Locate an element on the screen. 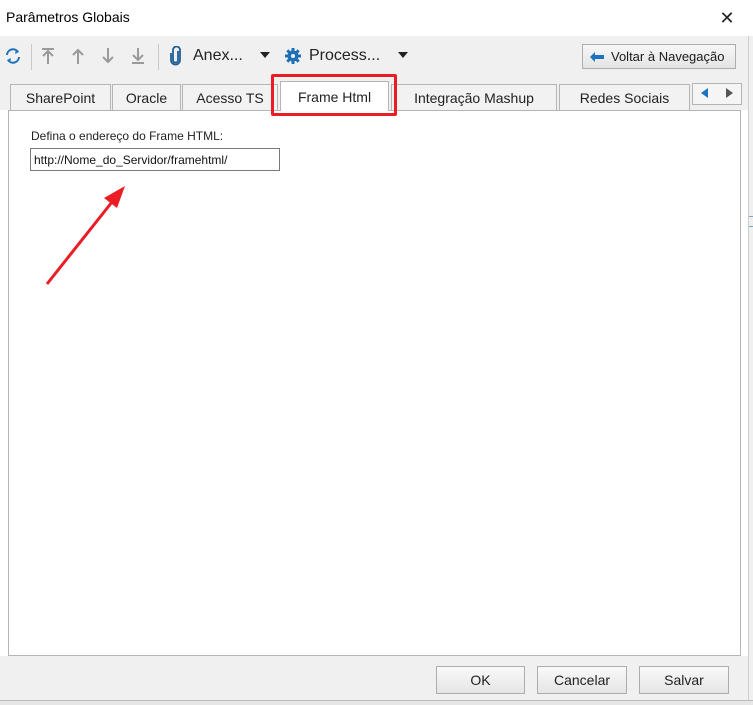  refresh-icon is located at coordinates (13, 56).